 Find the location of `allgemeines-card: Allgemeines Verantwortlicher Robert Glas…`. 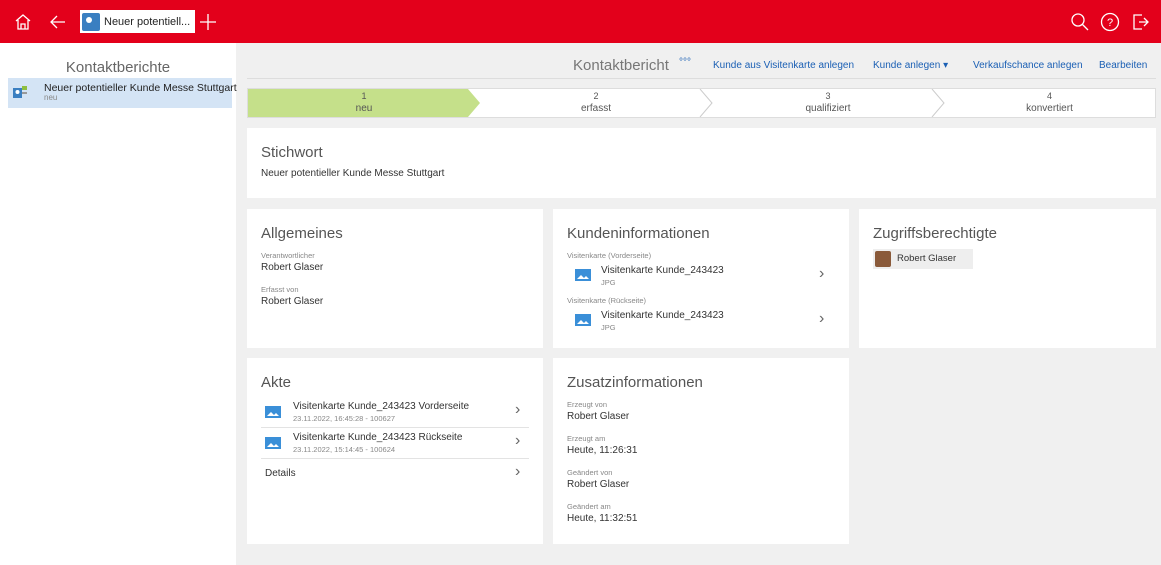

allgemeines-card: Allgemeines Verantwortlicher Robert Glas… is located at coordinates (395, 278).